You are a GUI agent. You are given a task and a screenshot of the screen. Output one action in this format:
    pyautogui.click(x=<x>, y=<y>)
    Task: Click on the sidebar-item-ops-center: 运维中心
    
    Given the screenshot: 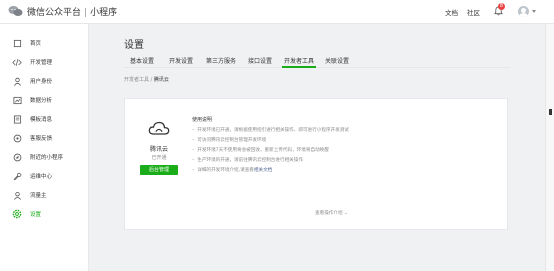 What is the action you would take?
    pyautogui.click(x=44, y=176)
    